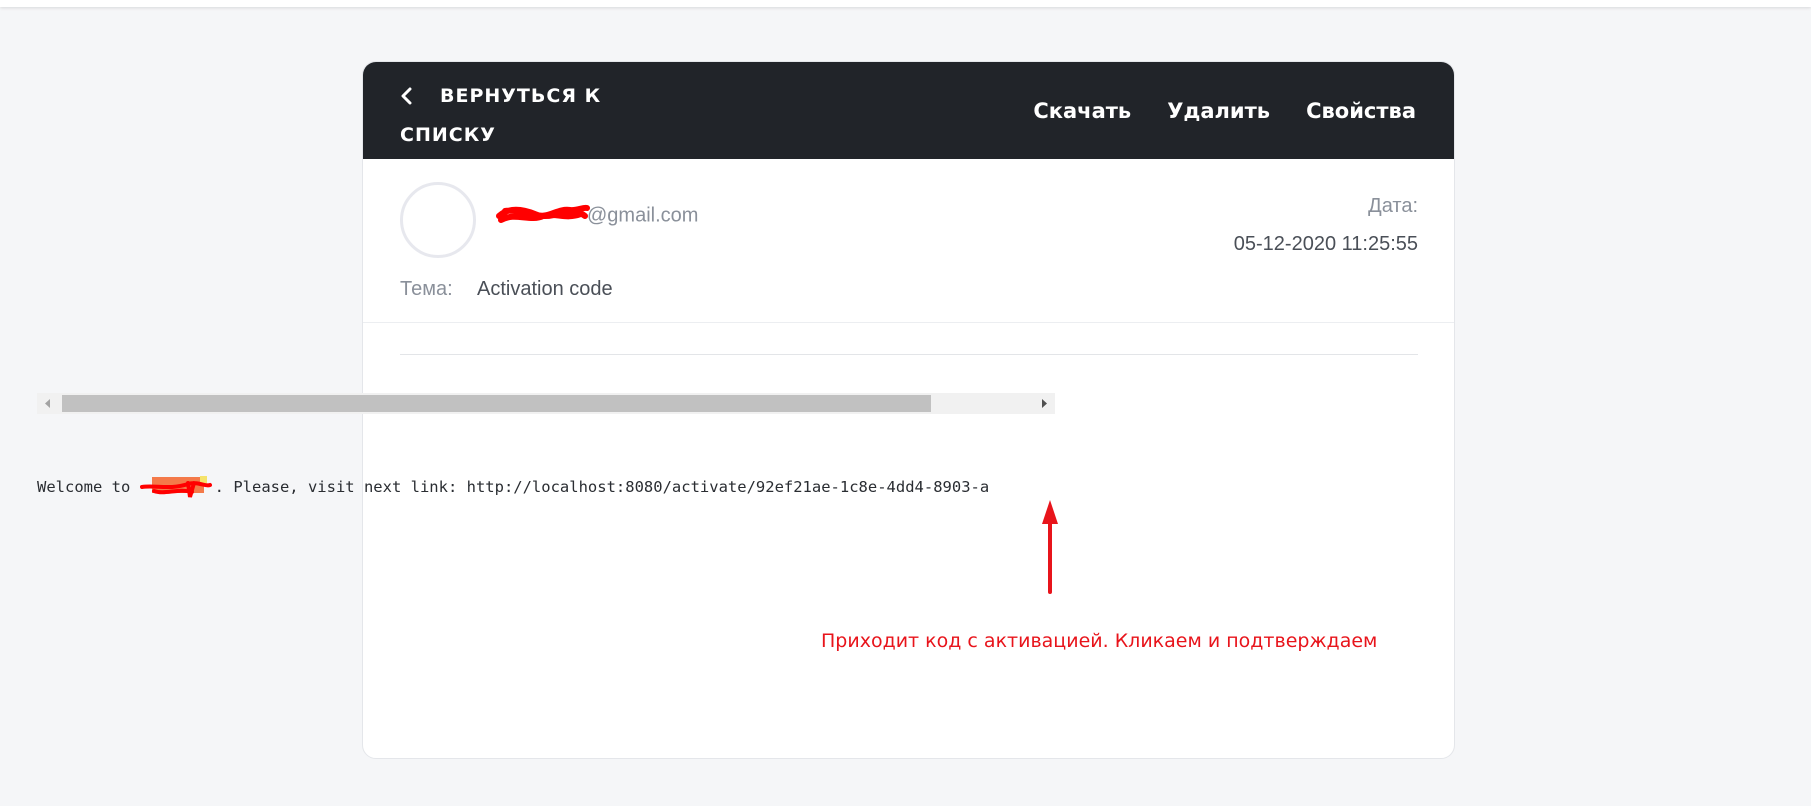 The height and width of the screenshot is (806, 1811). Describe the element at coordinates (545, 289) in the screenshot. I see `subject-value: Activation code` at that location.